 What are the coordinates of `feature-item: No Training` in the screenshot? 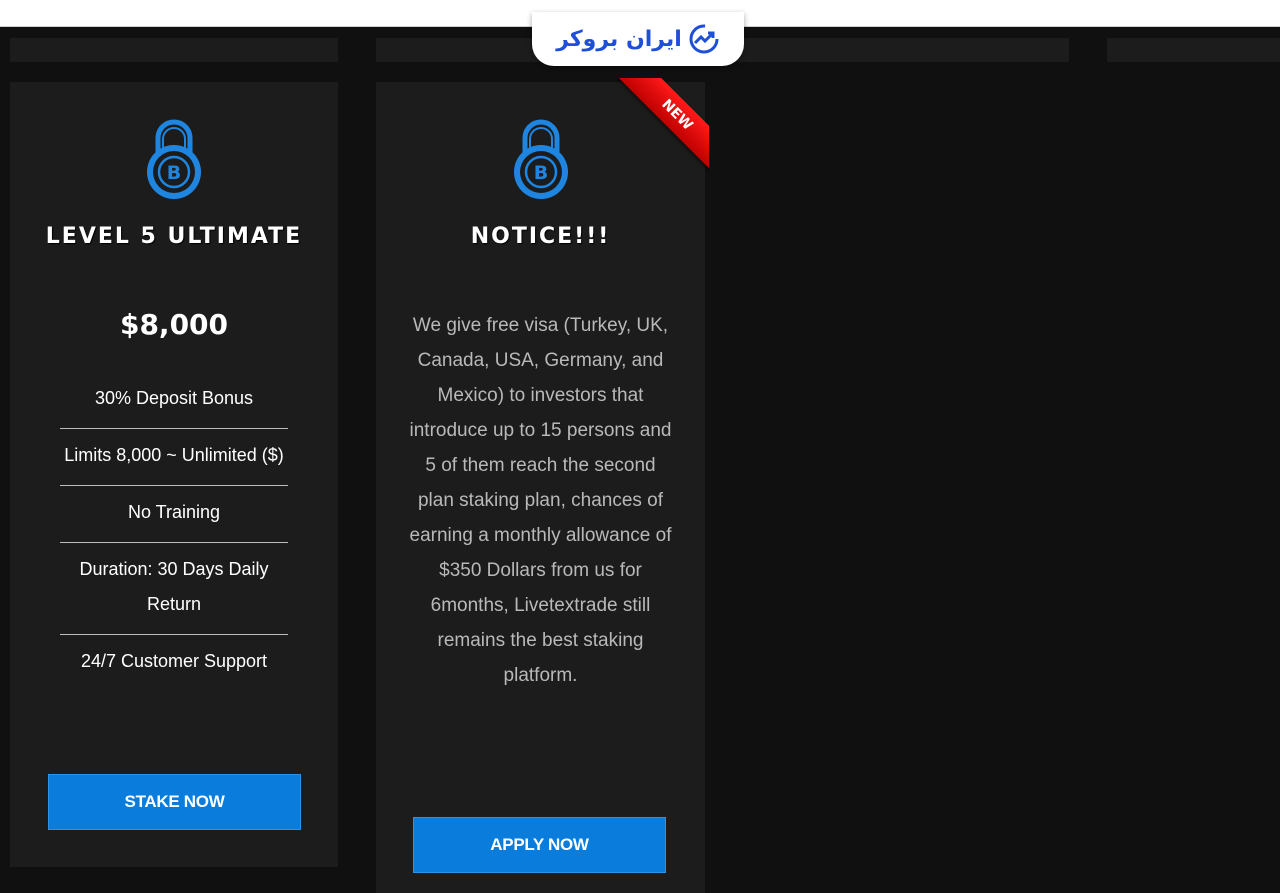 It's located at (174, 514).